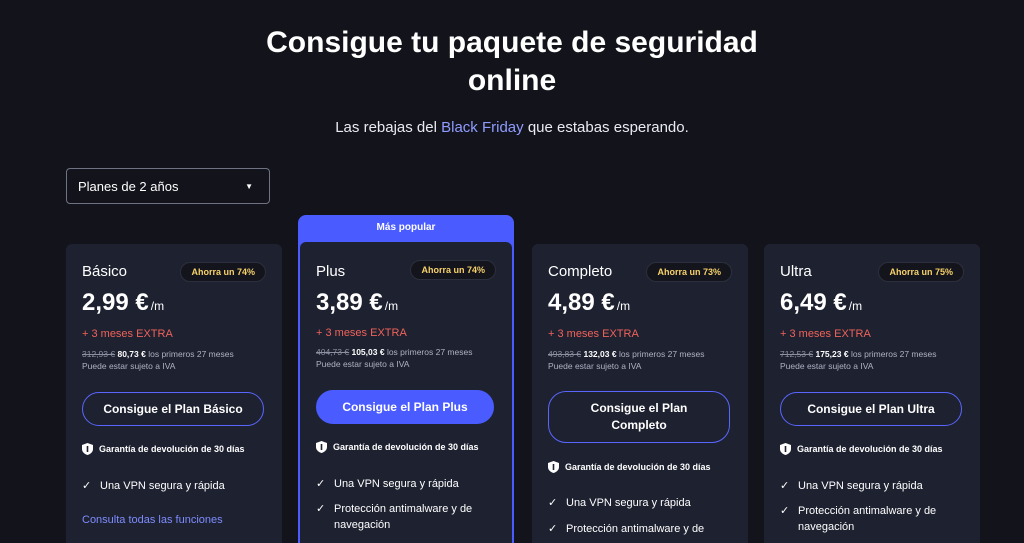 The width and height of the screenshot is (1024, 543). I want to click on original-total: 312,93 €, so click(99, 354).